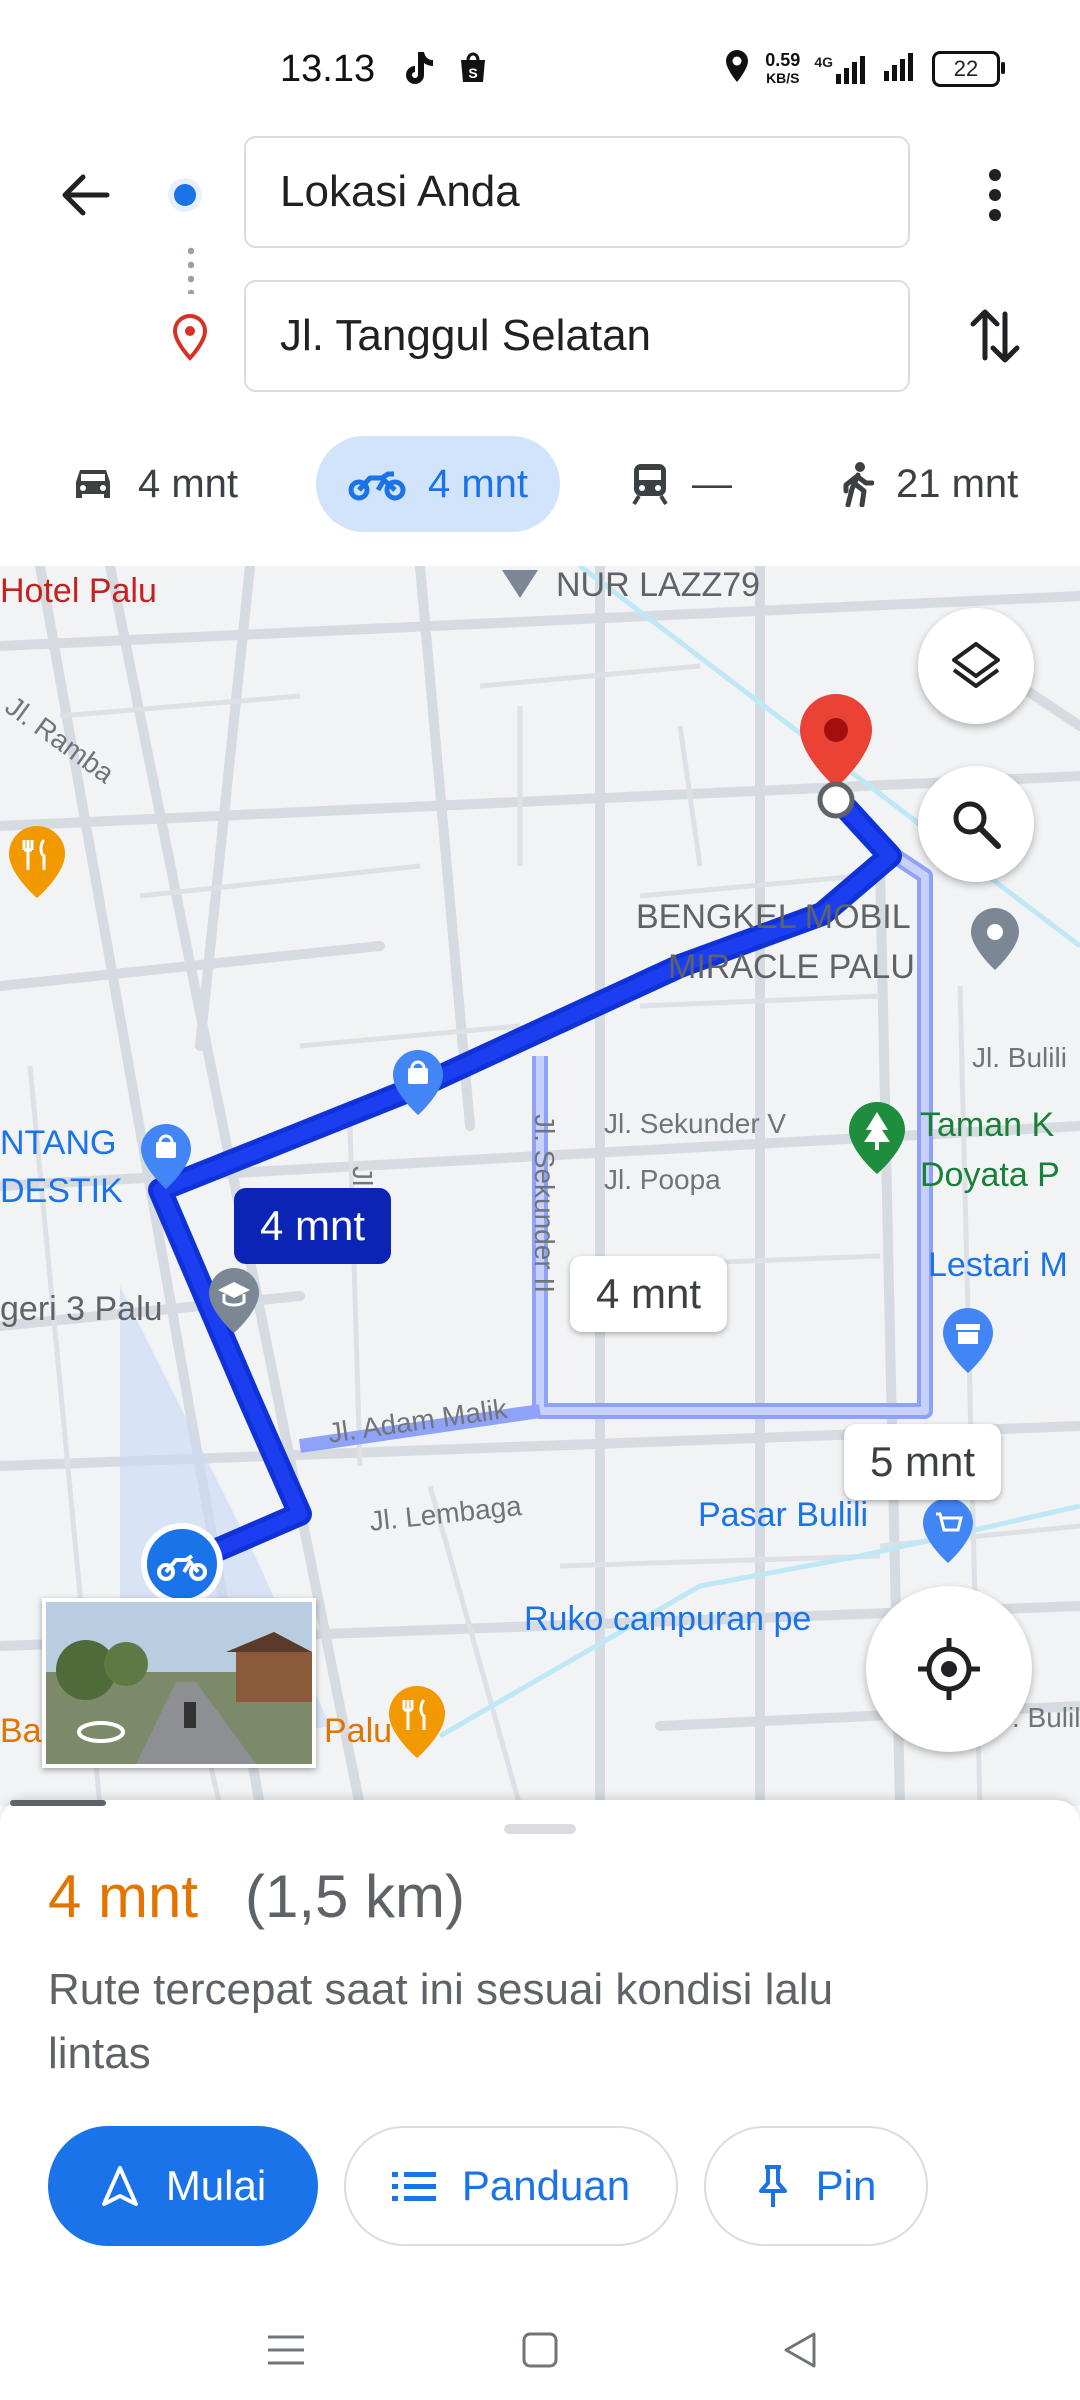 The image size is (1080, 2400). I want to click on street-view-thumbnail, so click(179, 1683).